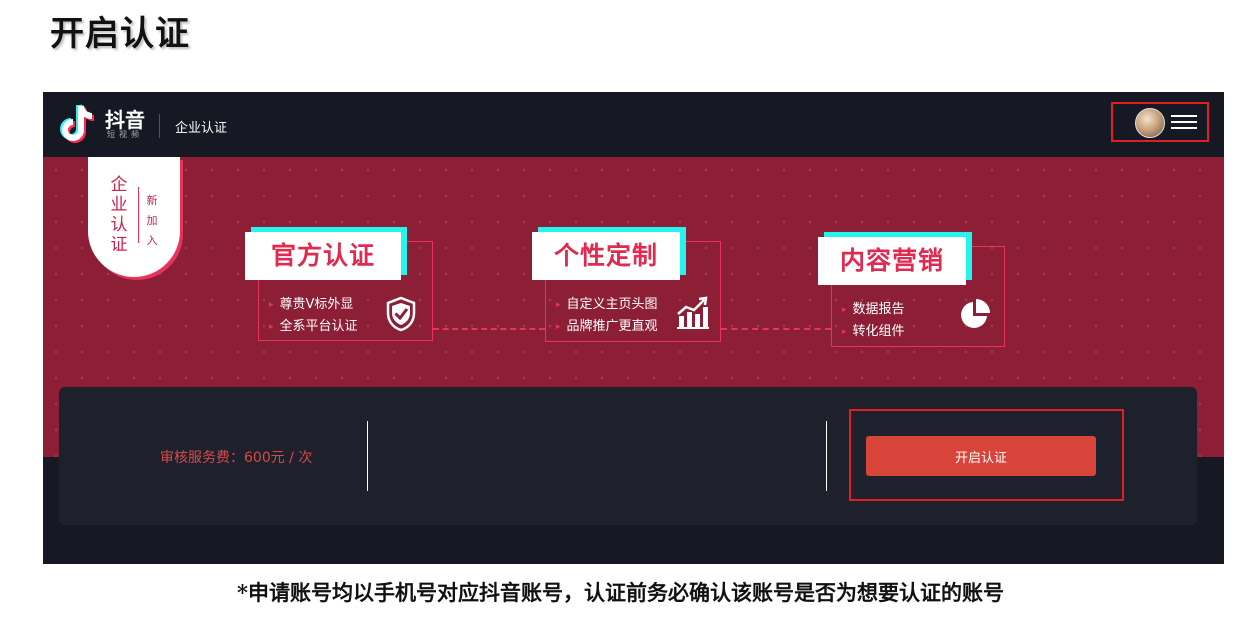 Image resolution: width=1259 pixels, height=633 pixels. I want to click on feature-title: 官方认证, so click(323, 256).